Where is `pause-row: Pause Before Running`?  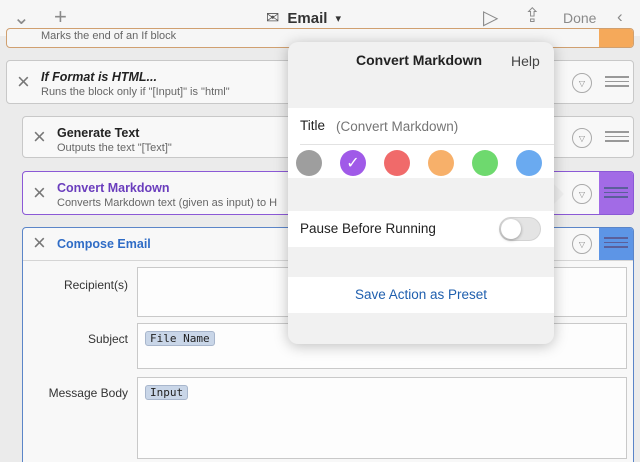
pause-row: Pause Before Running is located at coordinates (421, 229).